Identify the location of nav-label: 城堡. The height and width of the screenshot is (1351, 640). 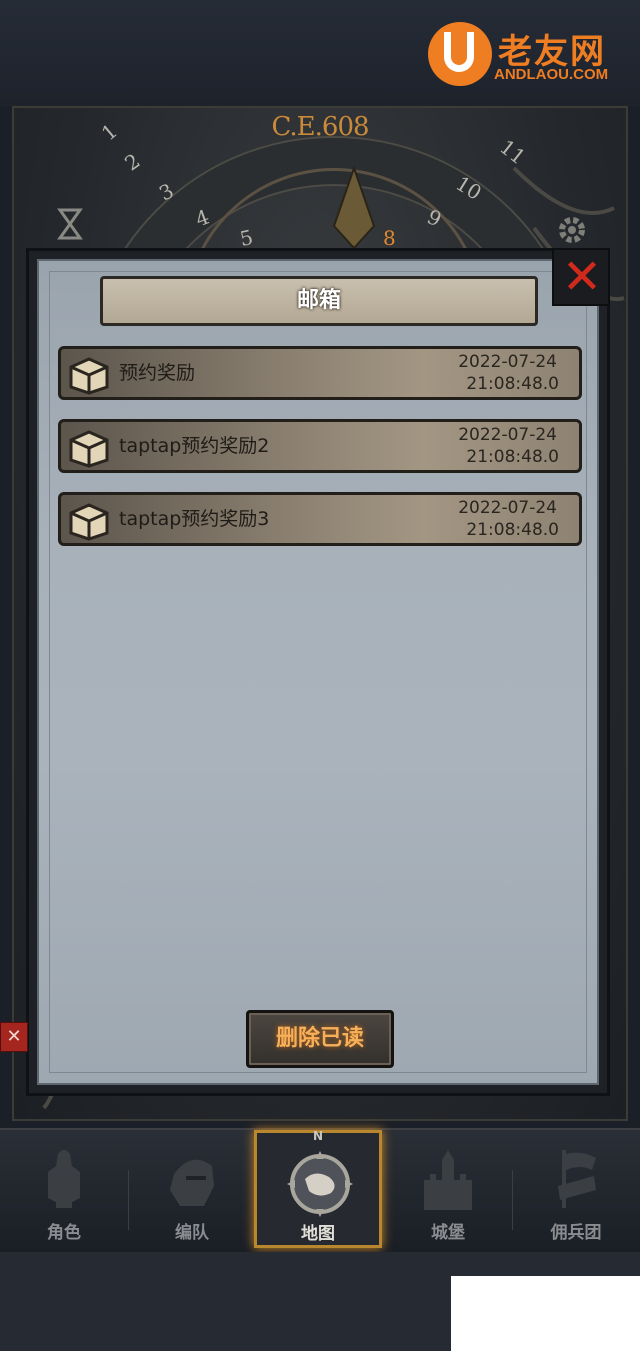
(448, 1233).